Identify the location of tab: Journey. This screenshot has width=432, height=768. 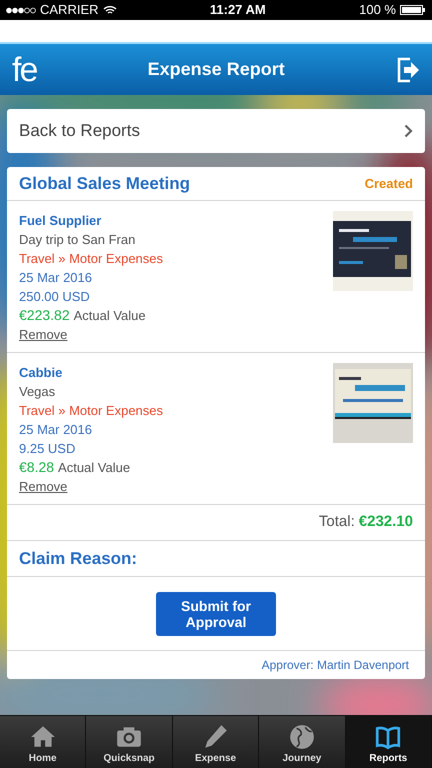
(302, 742).